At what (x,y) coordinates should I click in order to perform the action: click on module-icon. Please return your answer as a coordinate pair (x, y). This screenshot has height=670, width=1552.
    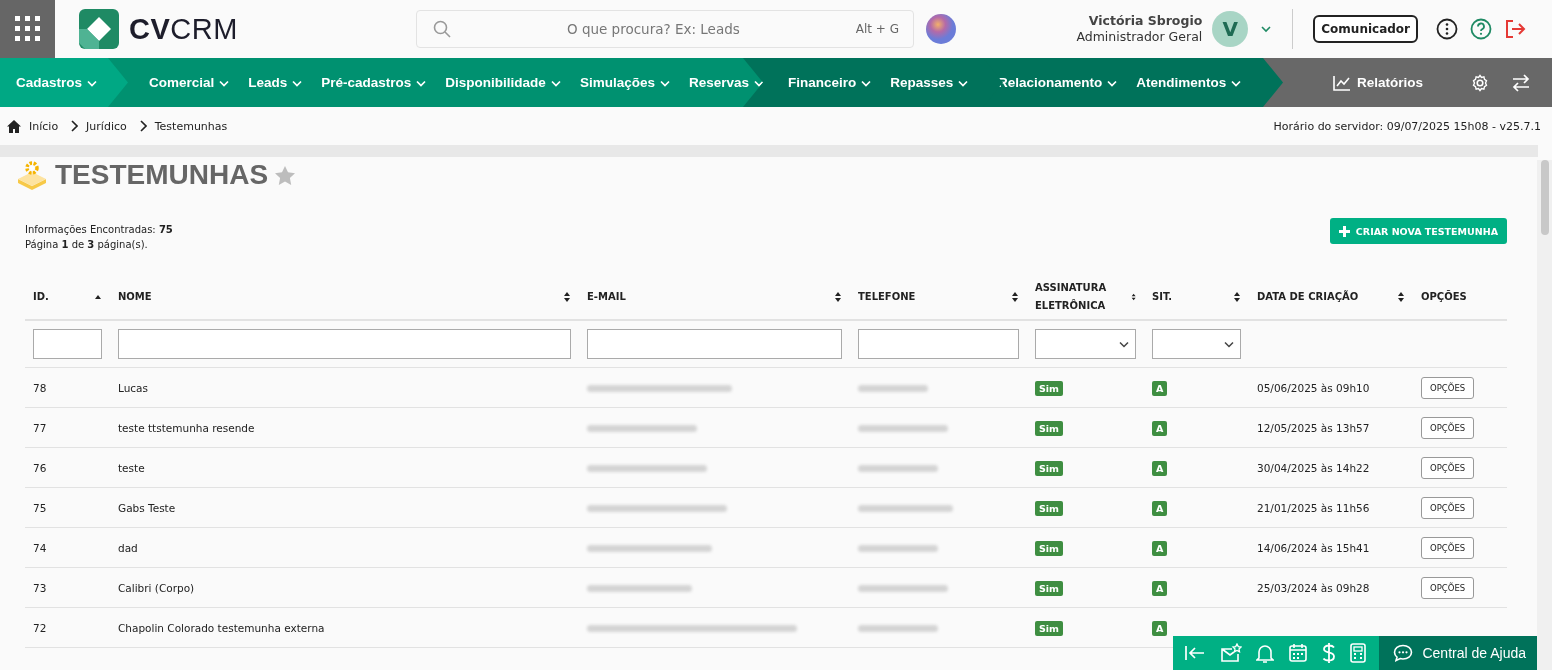
    Looking at the image, I should click on (32, 175).